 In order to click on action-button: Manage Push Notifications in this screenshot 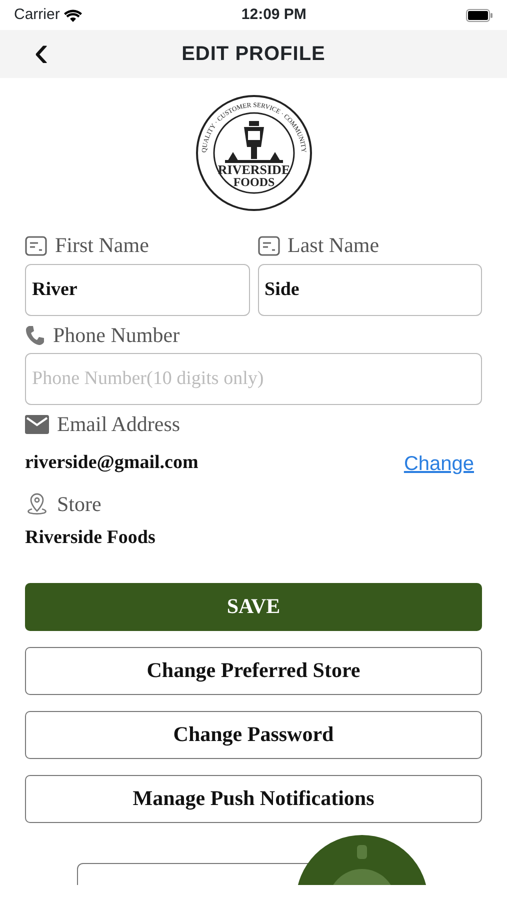, I will do `click(253, 798)`.